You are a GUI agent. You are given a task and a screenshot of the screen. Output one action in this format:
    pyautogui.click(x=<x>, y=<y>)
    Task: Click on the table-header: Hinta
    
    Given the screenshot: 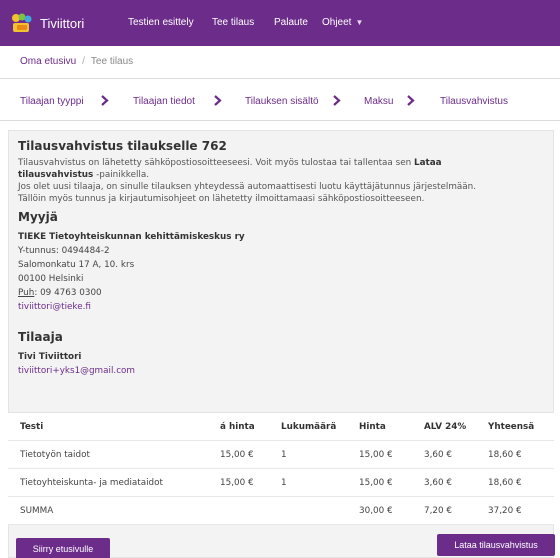 What is the action you would take?
    pyautogui.click(x=372, y=427)
    